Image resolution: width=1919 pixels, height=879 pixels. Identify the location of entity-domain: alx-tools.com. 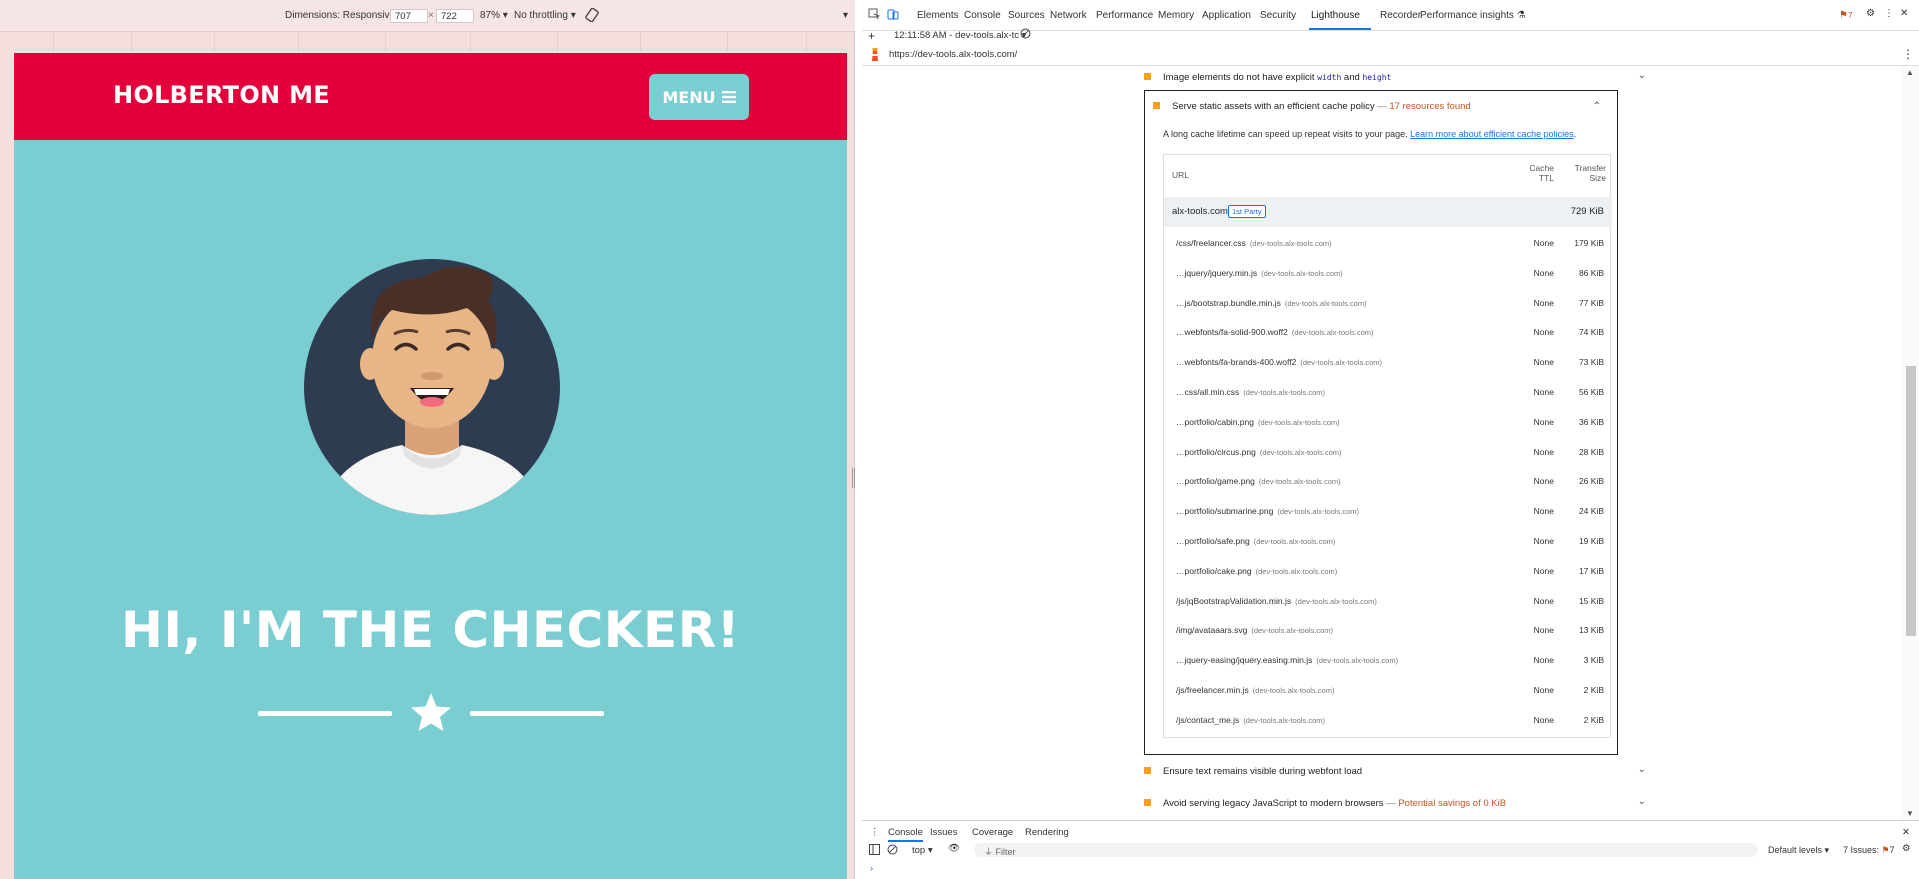
(1200, 211).